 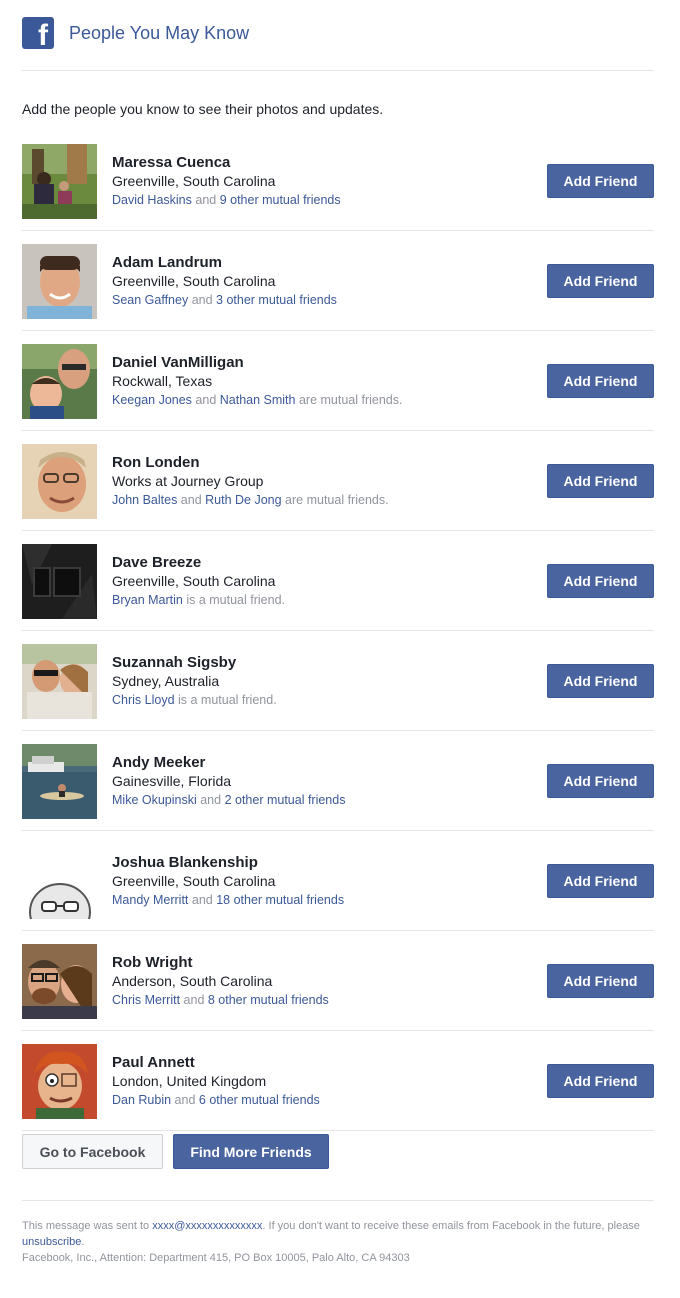 What do you see at coordinates (152, 200) in the screenshot?
I see `mutual-friend-link: David Haskins` at bounding box center [152, 200].